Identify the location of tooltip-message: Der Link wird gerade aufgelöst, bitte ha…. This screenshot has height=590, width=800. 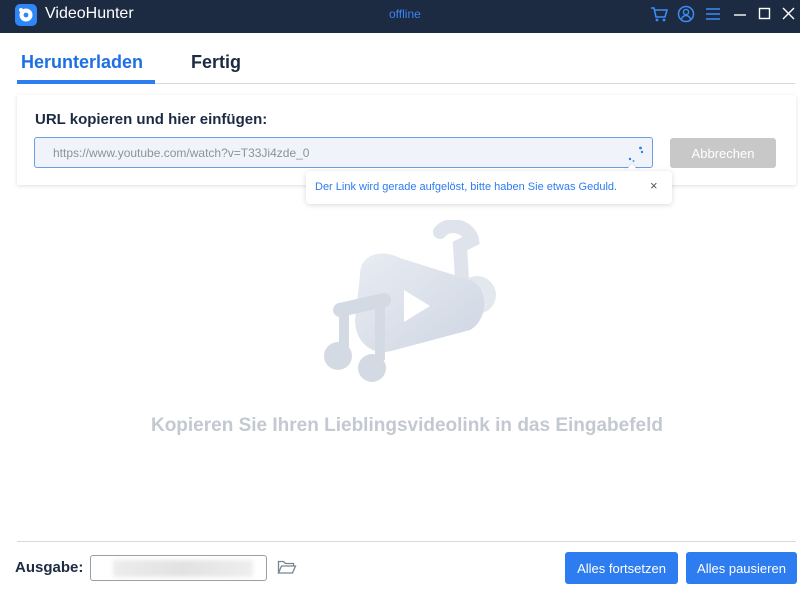
(466, 187).